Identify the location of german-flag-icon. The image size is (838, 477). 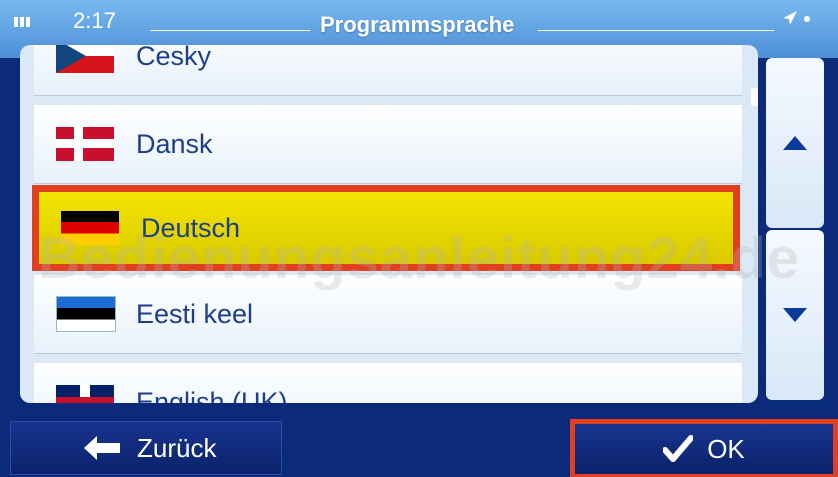
(90, 228).